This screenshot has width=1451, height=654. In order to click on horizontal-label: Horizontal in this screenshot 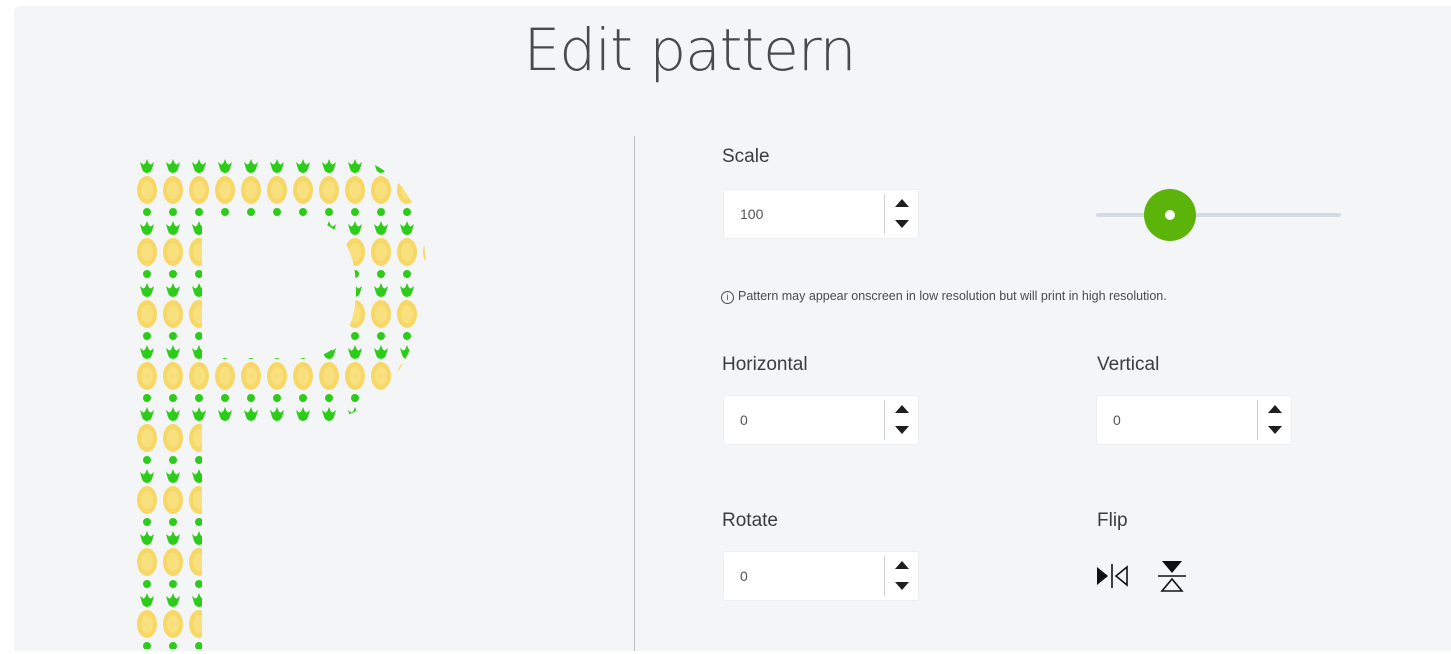, I will do `click(765, 364)`.